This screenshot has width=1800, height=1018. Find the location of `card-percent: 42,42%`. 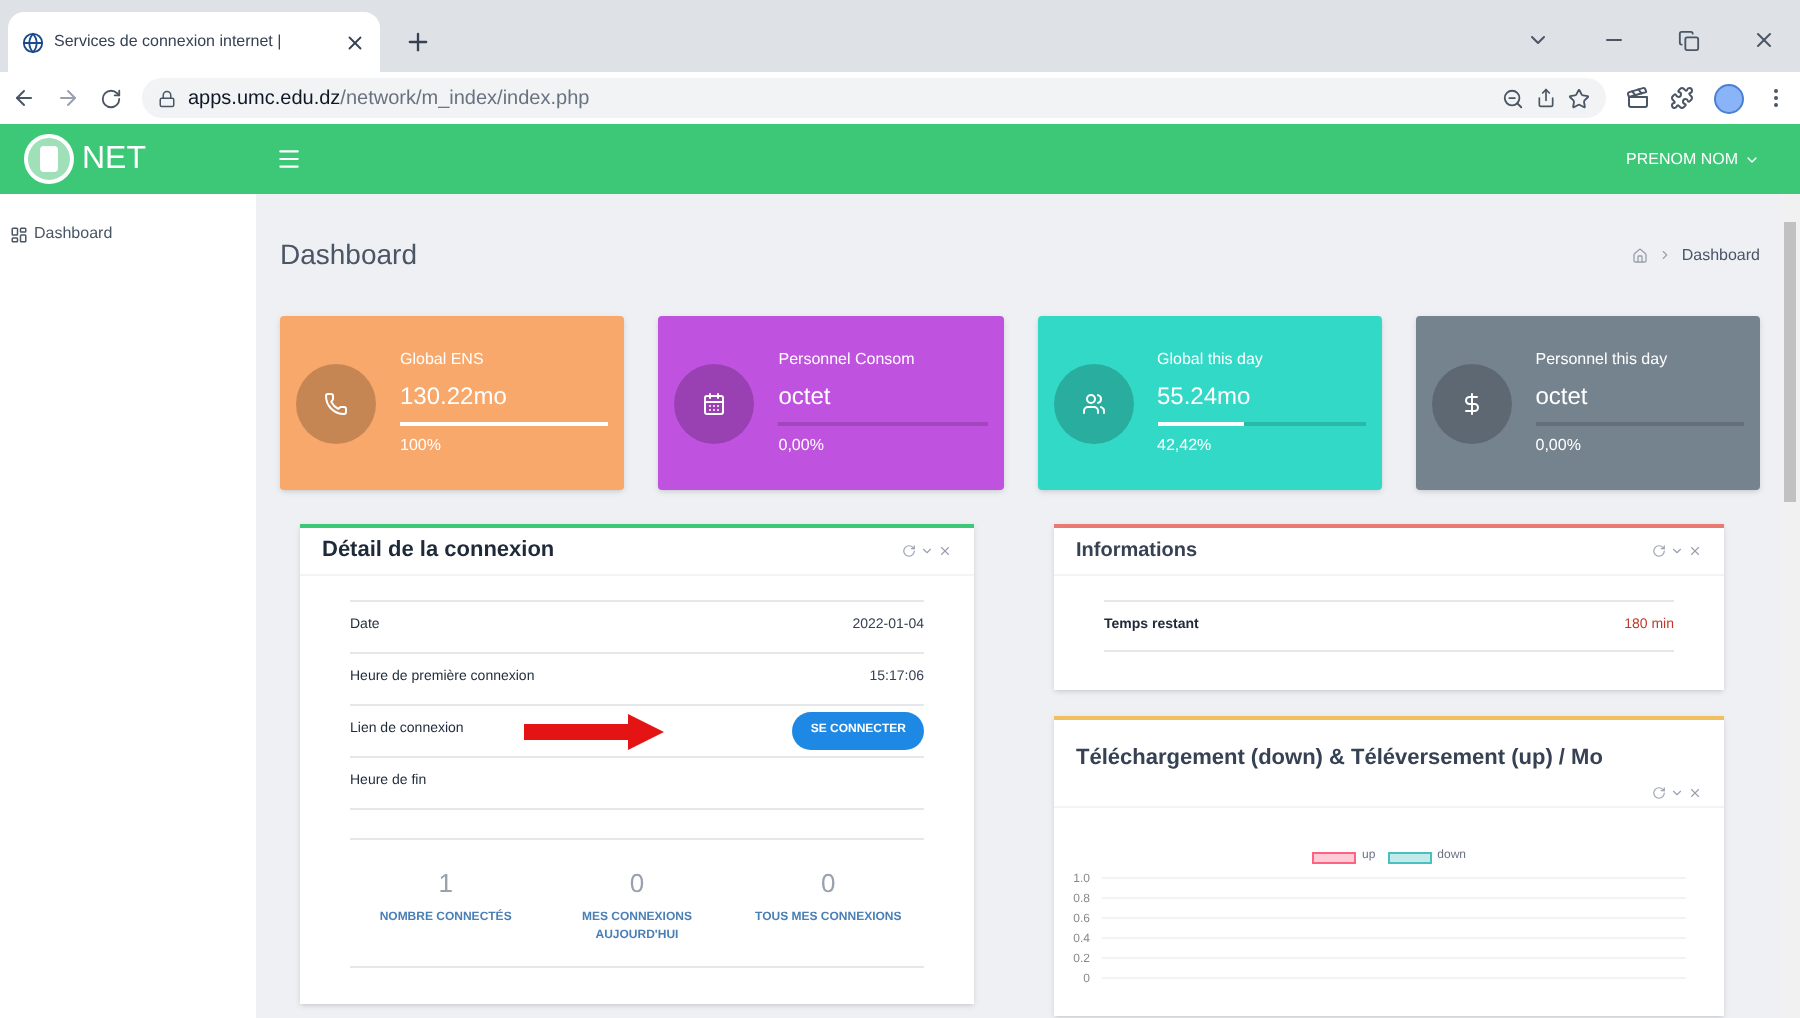

card-percent: 42,42% is located at coordinates (1185, 446).